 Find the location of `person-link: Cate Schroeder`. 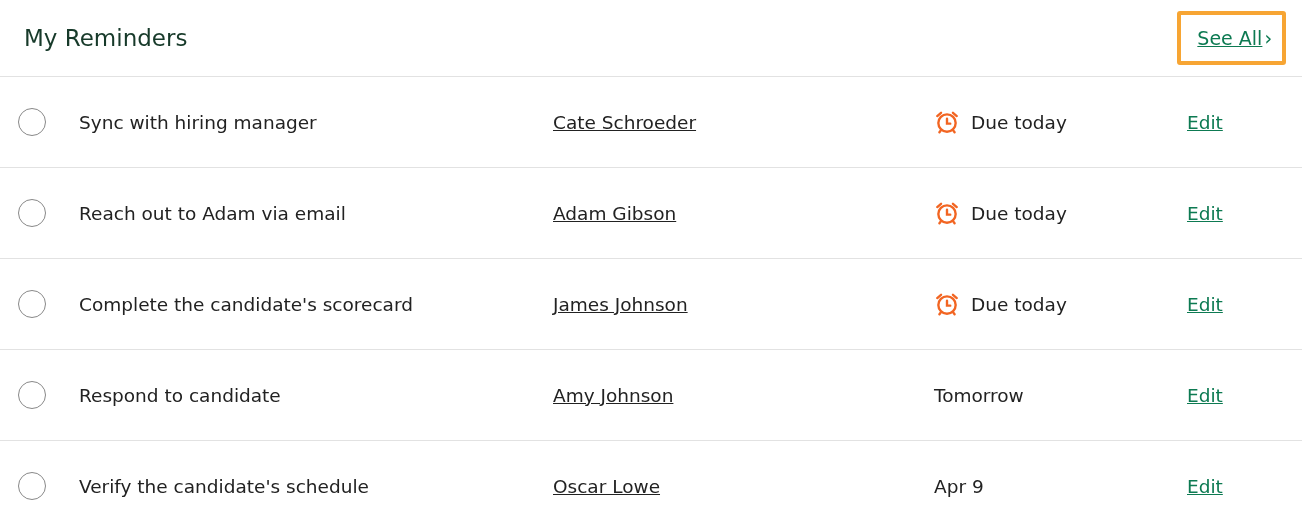

person-link: Cate Schroeder is located at coordinates (625, 122).